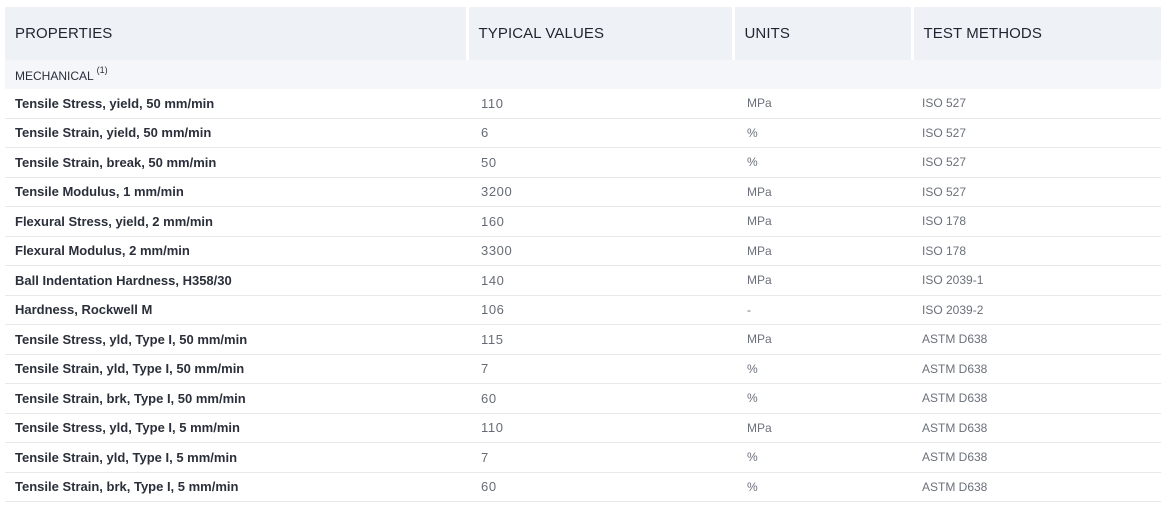 This screenshot has height=517, width=1167. I want to click on property-cell: Tensile Strain, break, 50 mm/min, so click(236, 162).